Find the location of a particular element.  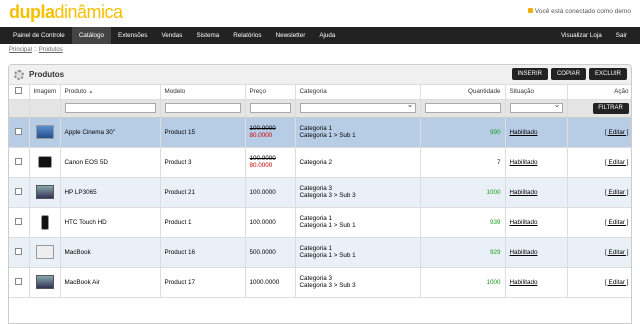

row-category-cell: Categoria 2 is located at coordinates (358, 162).